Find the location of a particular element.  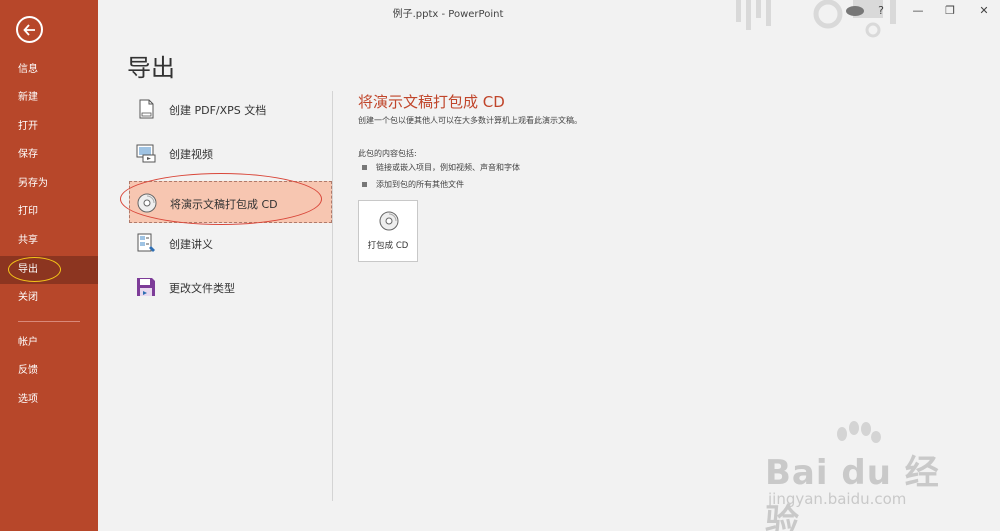

option-label: 创建讲义 is located at coordinates (191, 244).